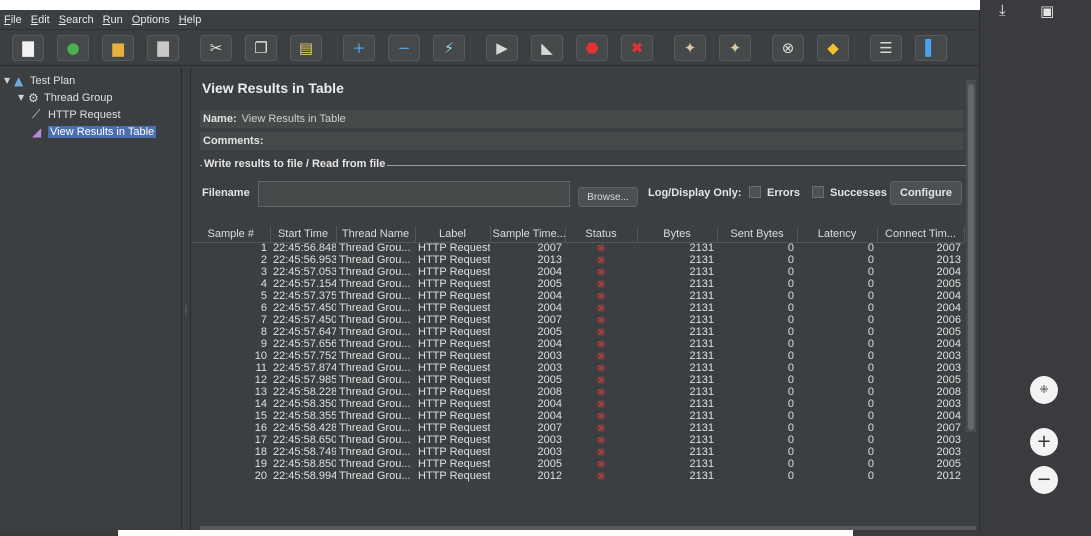  What do you see at coordinates (837, 234) in the screenshot?
I see `column-header: Latency` at bounding box center [837, 234].